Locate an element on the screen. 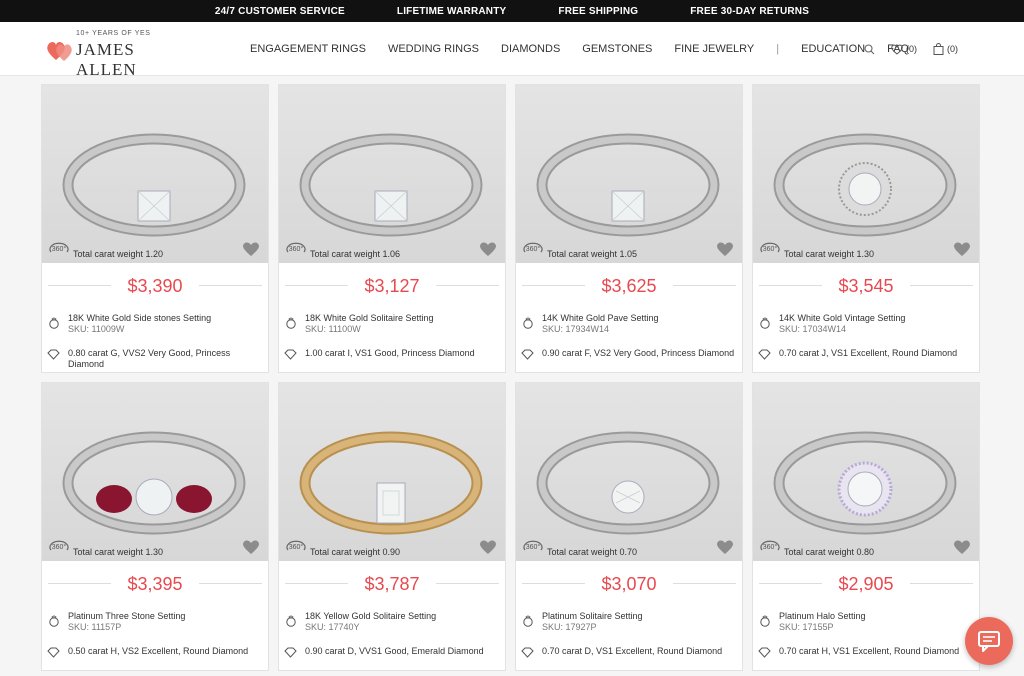 The image size is (1024, 676). logo: 10+ YEARS OF YES JAMES ALLEN is located at coordinates (121, 54).